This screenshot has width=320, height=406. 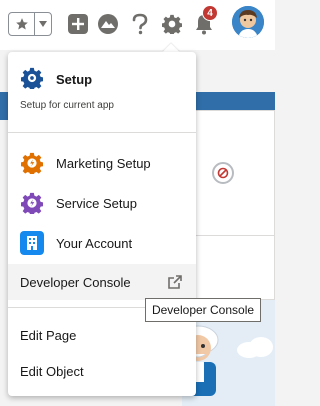 I want to click on avatar, so click(x=248, y=22).